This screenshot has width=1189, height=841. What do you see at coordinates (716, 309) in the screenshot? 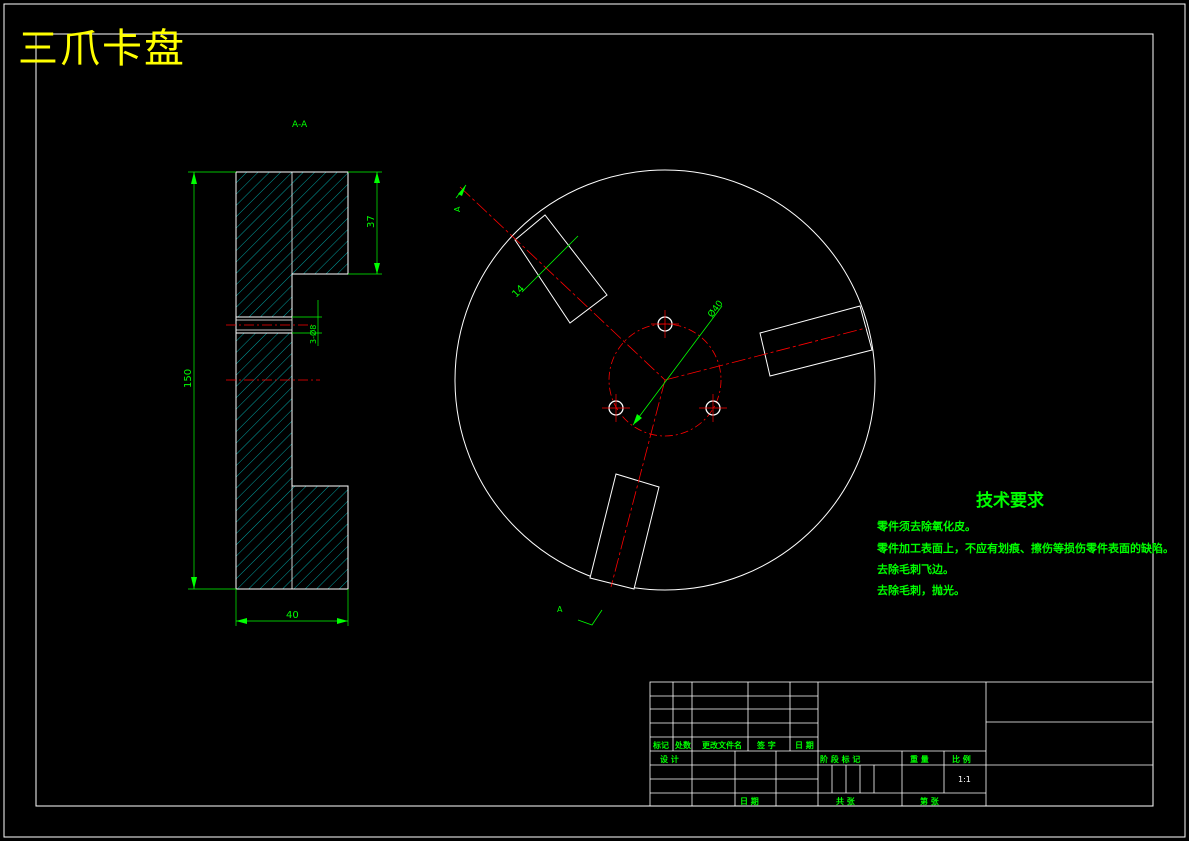
I see `dim-circle-dia: Ø40` at bounding box center [716, 309].